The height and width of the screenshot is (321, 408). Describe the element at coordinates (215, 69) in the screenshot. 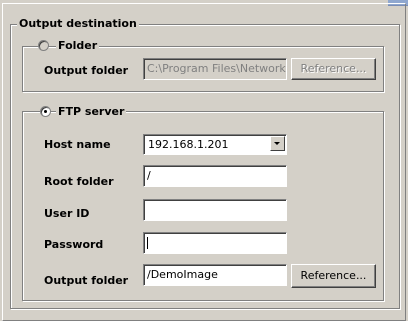

I see `folder-output-folder-field: C:\Program Files\Network` at that location.